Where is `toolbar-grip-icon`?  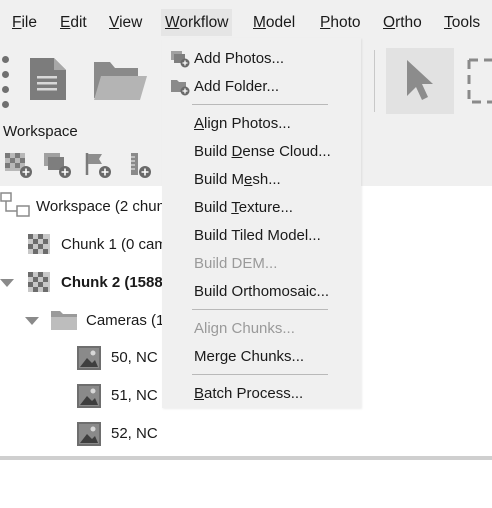 toolbar-grip-icon is located at coordinates (6, 82).